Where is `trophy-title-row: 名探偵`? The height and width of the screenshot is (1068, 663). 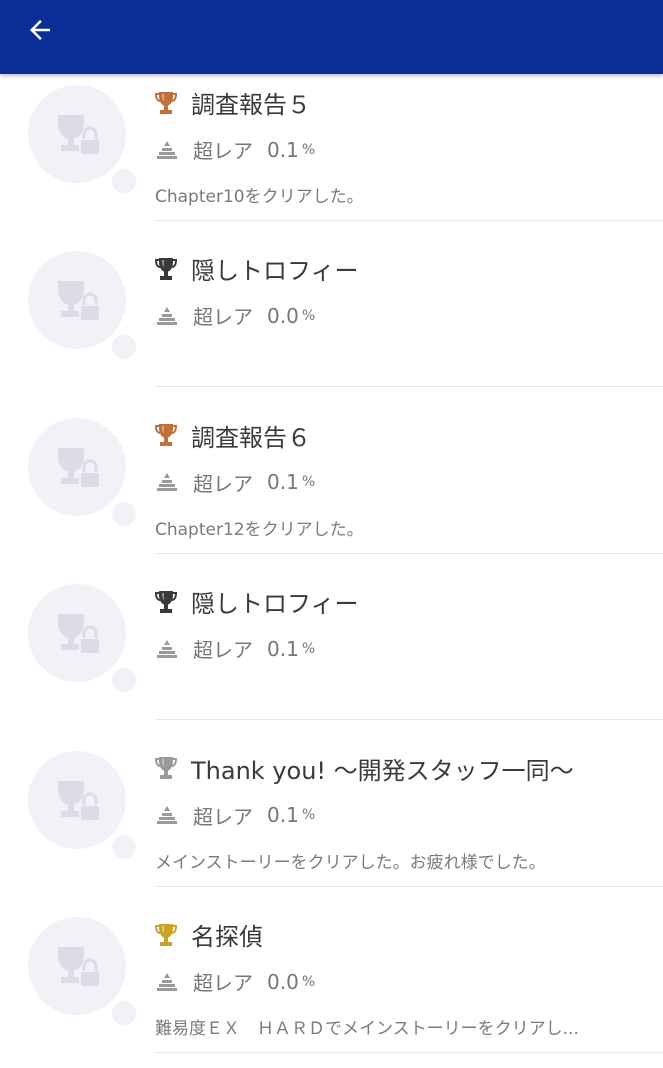 trophy-title-row: 名探偵 is located at coordinates (208, 934).